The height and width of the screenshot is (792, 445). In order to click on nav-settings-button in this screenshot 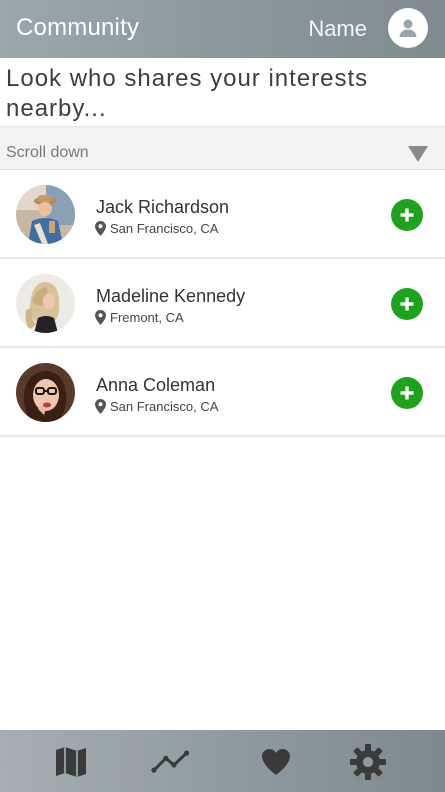, I will do `click(368, 762)`.